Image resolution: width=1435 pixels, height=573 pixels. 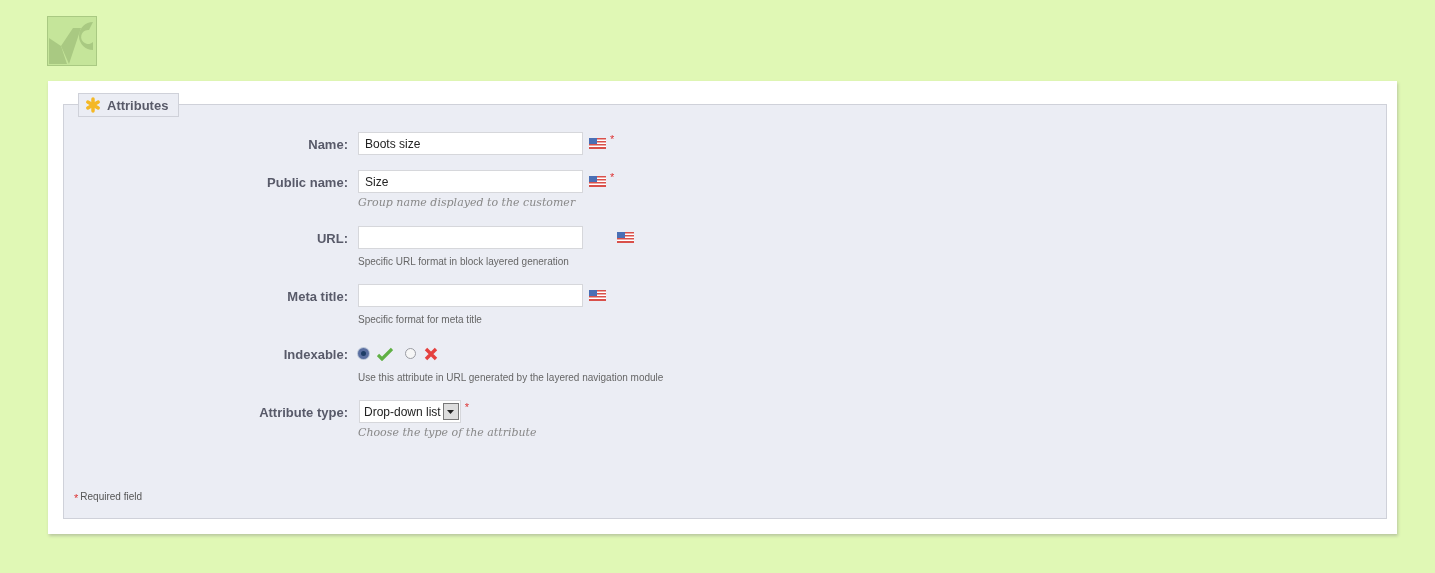 What do you see at coordinates (464, 261) in the screenshot?
I see `hint-text: Specific URL format in block layered generation` at bounding box center [464, 261].